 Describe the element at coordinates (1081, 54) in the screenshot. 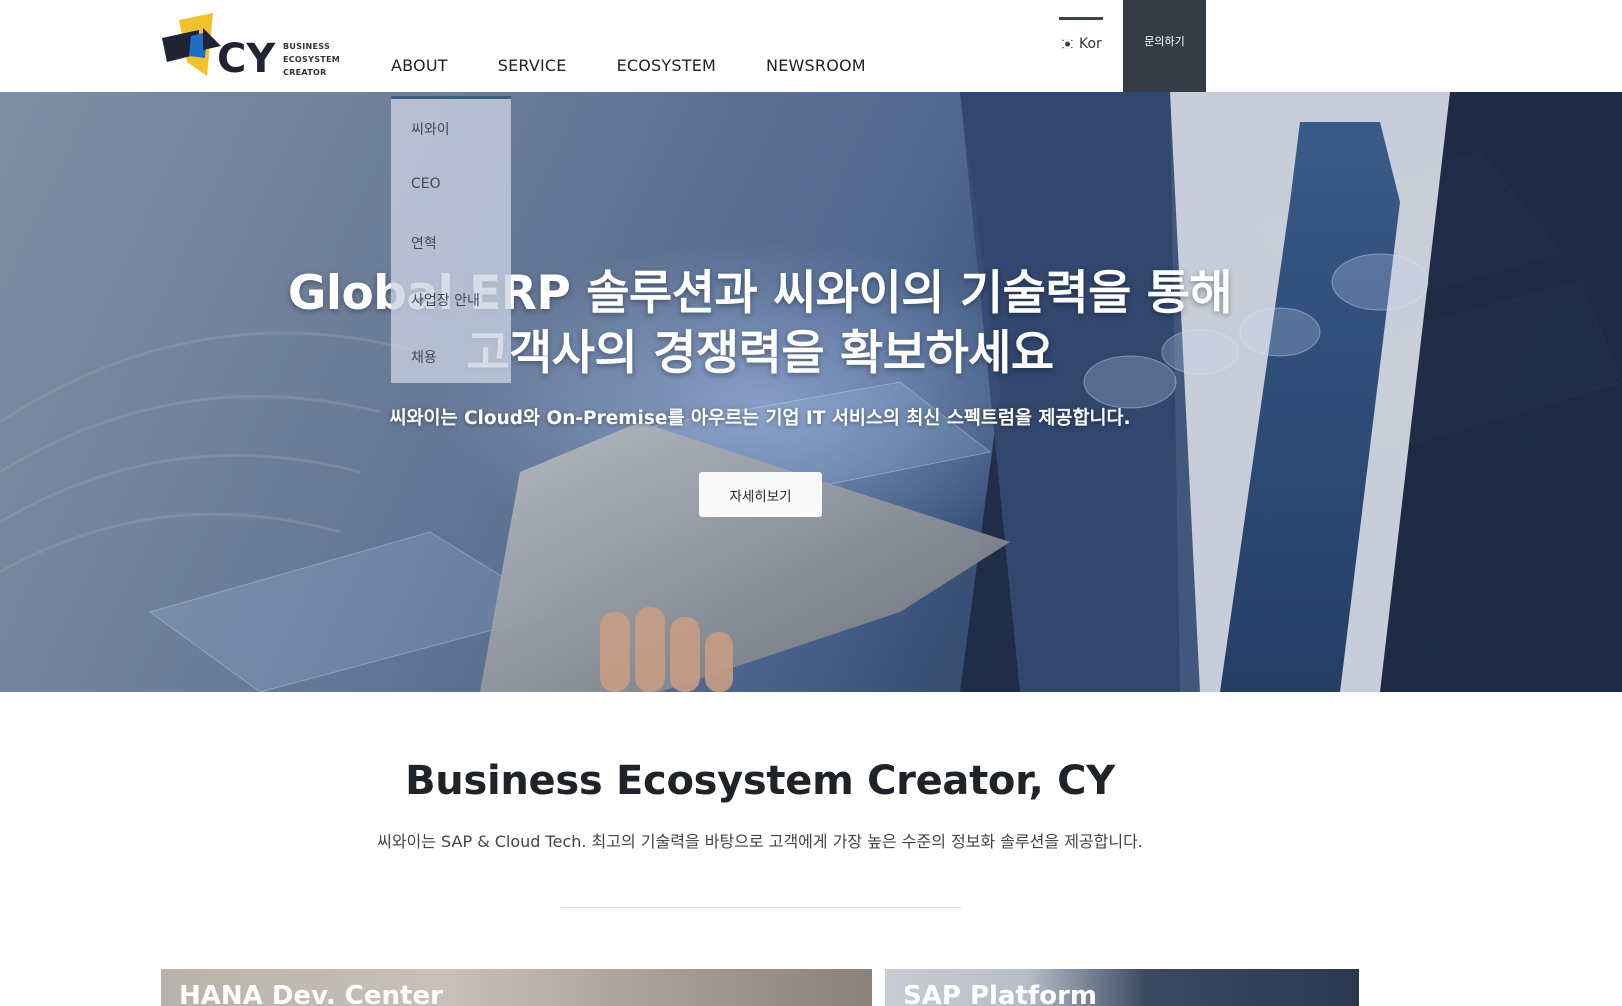

I see `language-selector: Kor` at that location.